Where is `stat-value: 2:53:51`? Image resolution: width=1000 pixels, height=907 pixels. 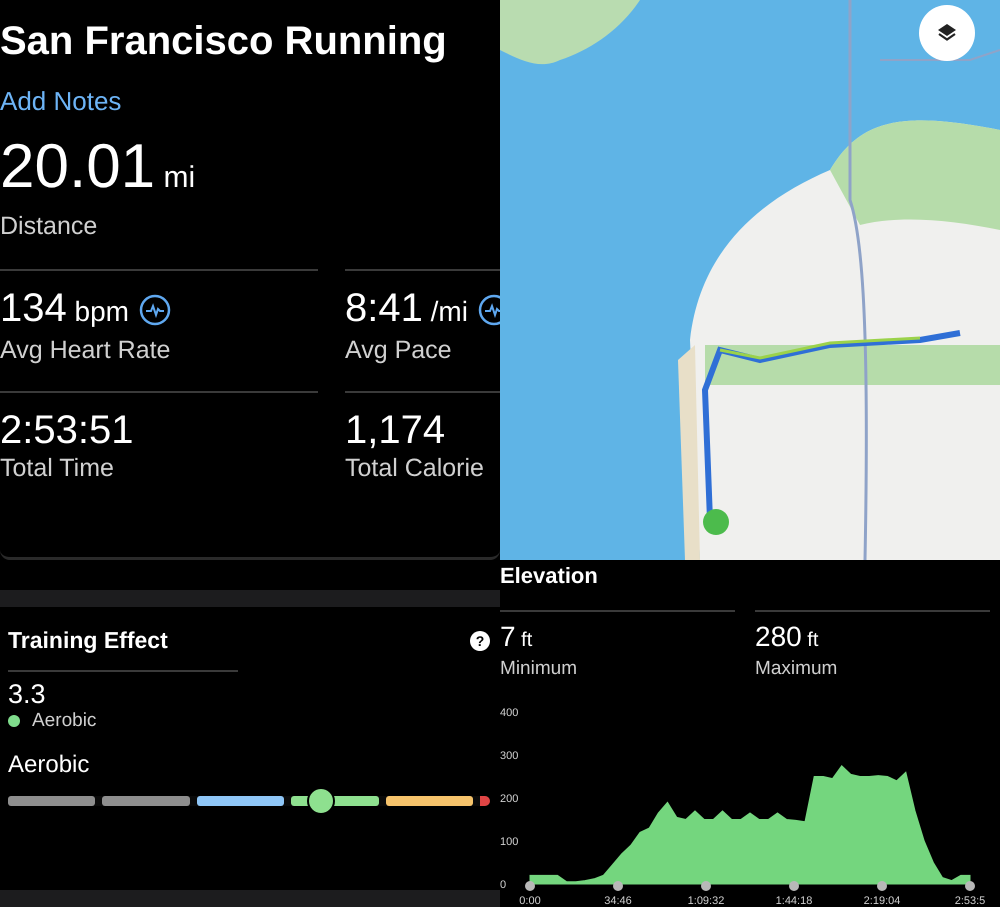
stat-value: 2:53:51 is located at coordinates (67, 430).